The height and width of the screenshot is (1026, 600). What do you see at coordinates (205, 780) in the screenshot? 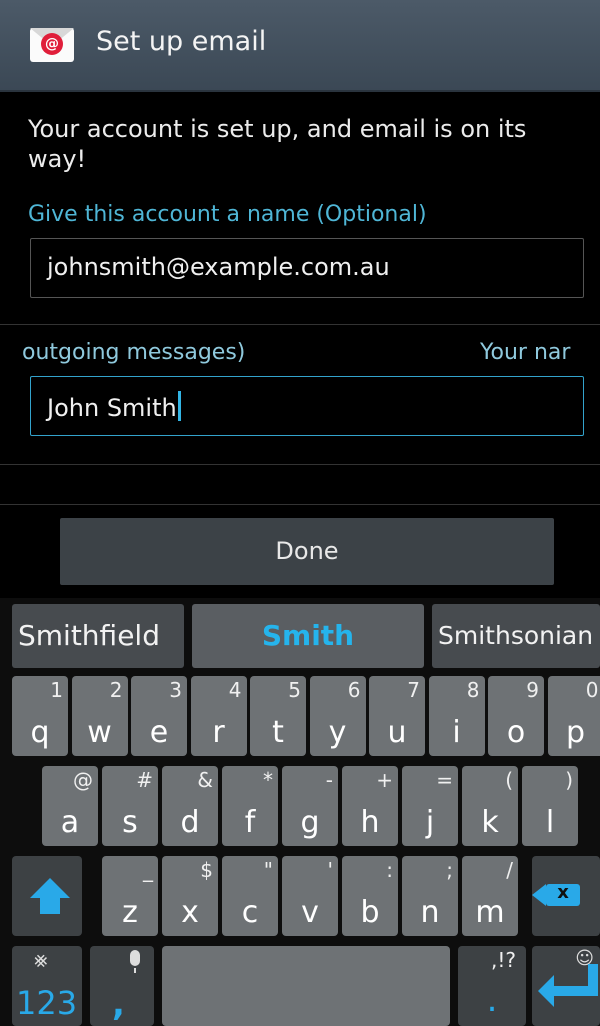
I see `key-d-hint: &` at bounding box center [205, 780].